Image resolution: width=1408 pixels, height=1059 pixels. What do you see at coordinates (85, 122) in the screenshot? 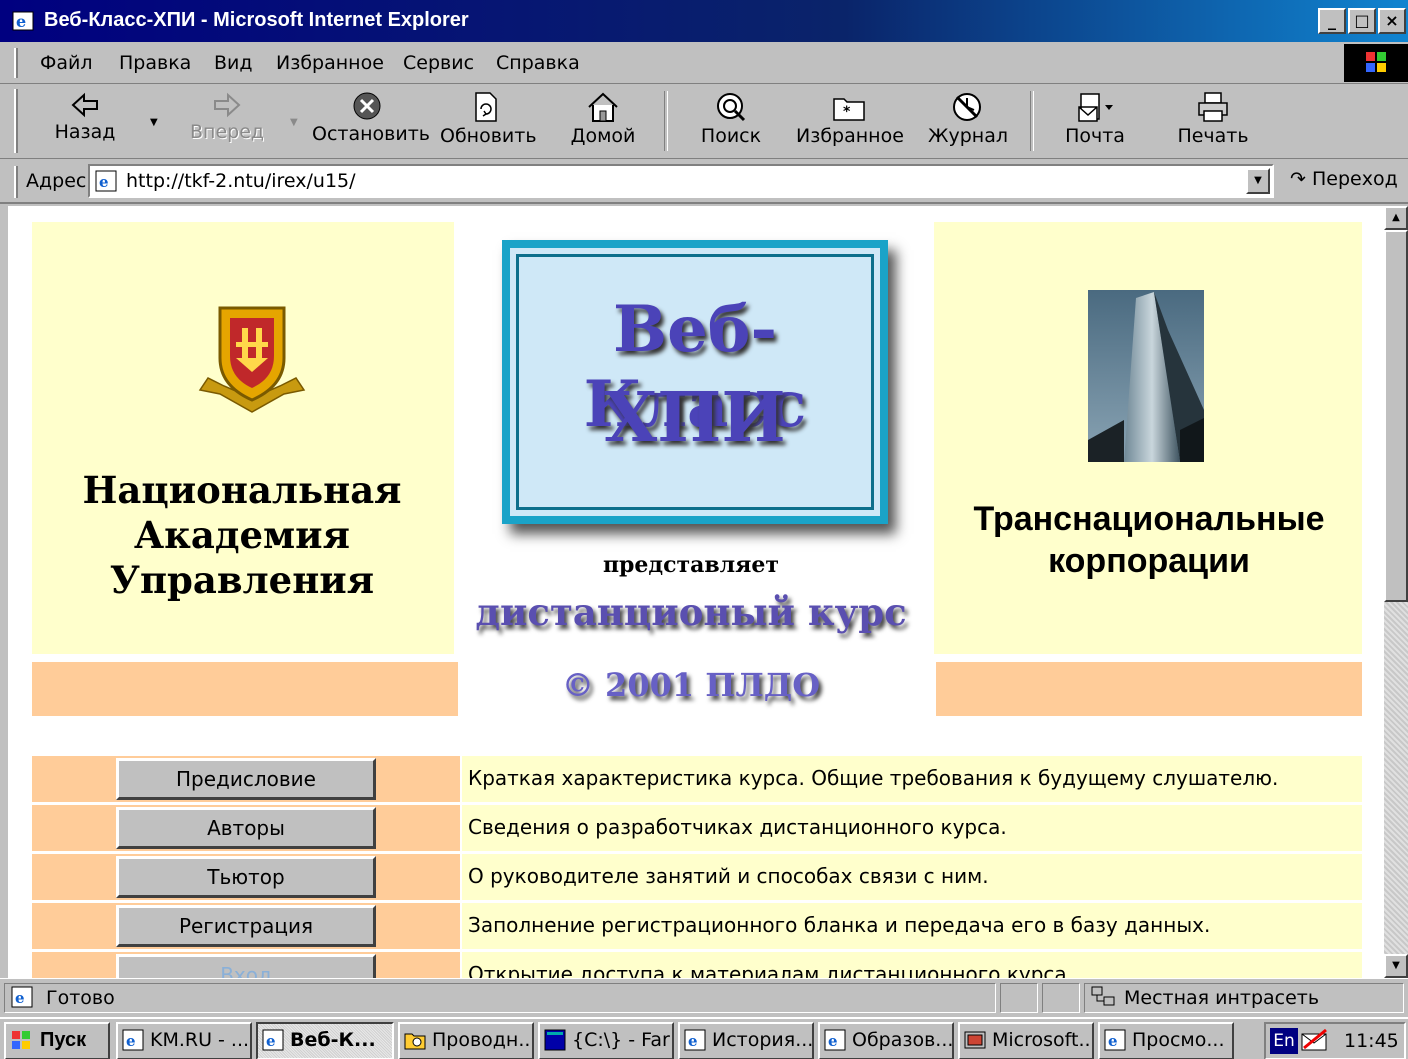
I see `back-button: Назад` at bounding box center [85, 122].